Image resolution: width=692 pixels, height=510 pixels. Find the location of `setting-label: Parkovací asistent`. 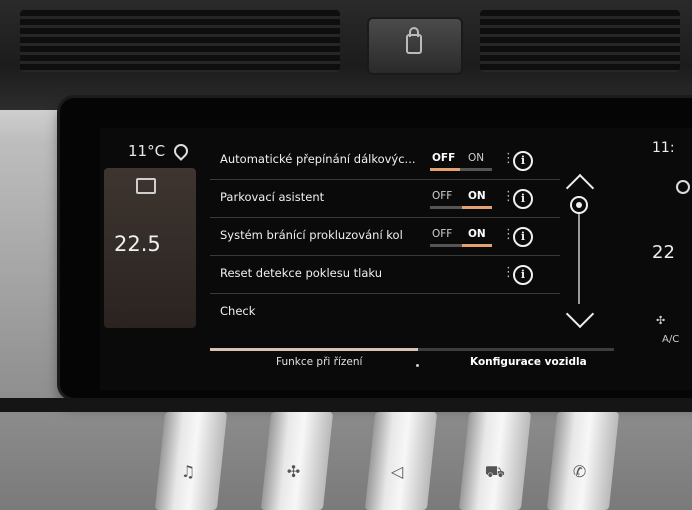

setting-label: Parkovací asistent is located at coordinates (272, 197).